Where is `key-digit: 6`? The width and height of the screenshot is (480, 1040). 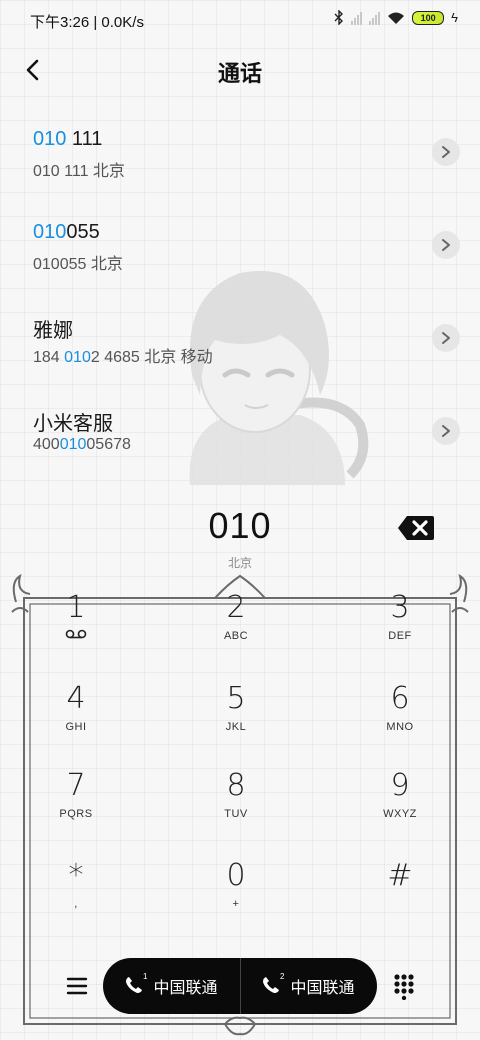 key-digit: 6 is located at coordinates (400, 698).